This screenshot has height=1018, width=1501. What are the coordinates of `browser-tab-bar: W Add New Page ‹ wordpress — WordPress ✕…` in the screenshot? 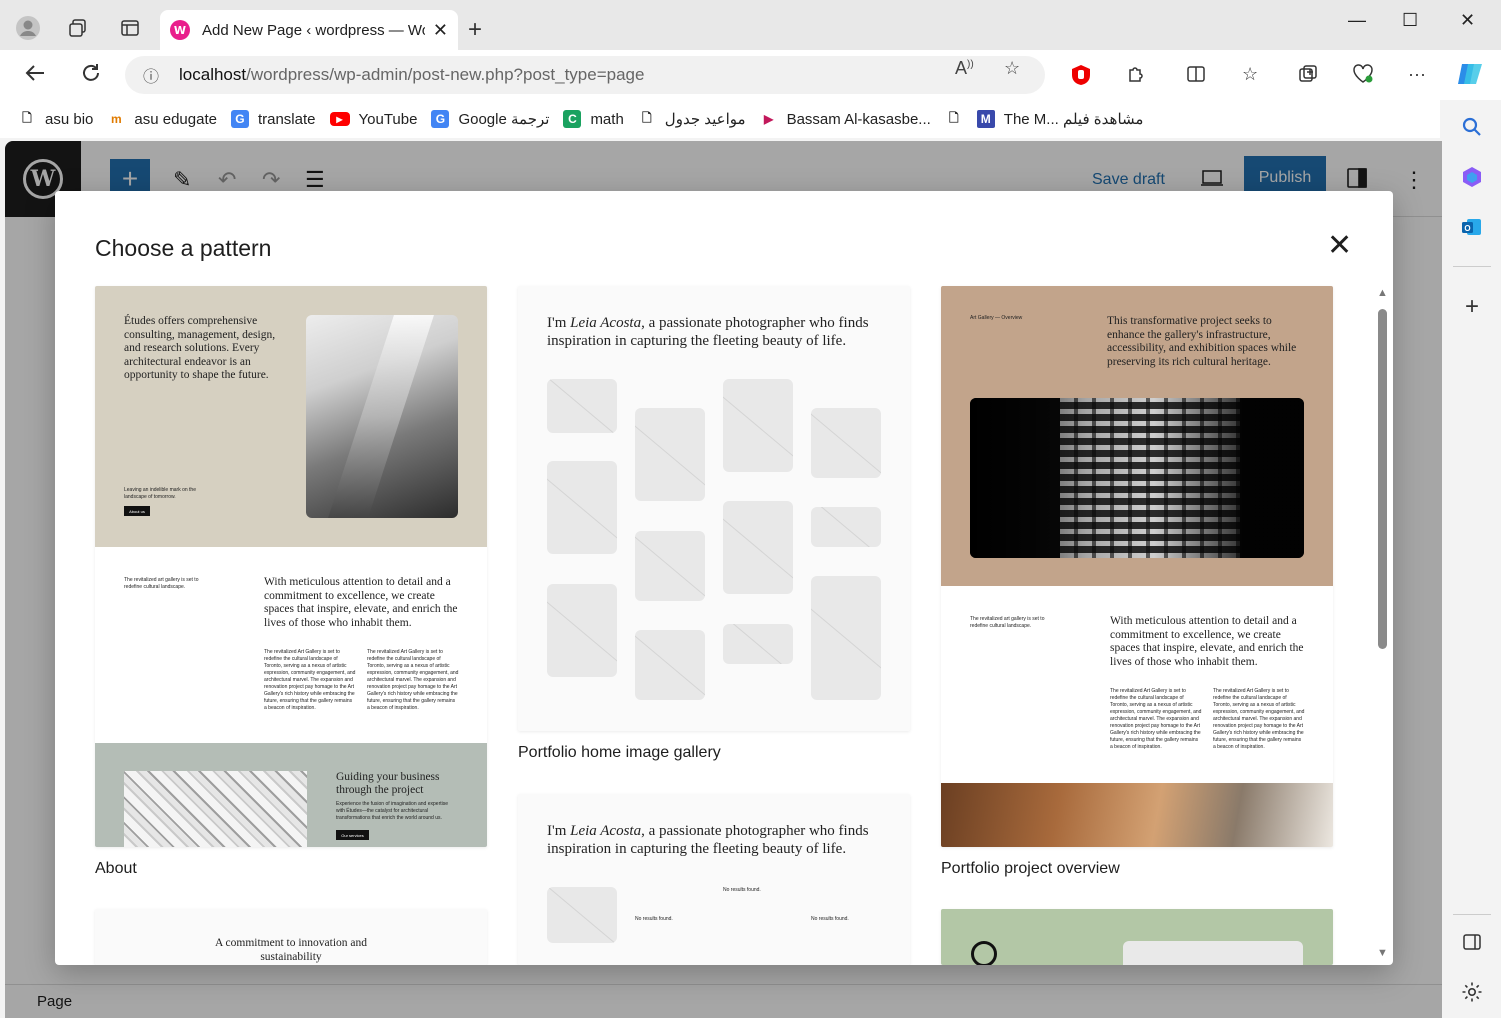 It's located at (750, 25).